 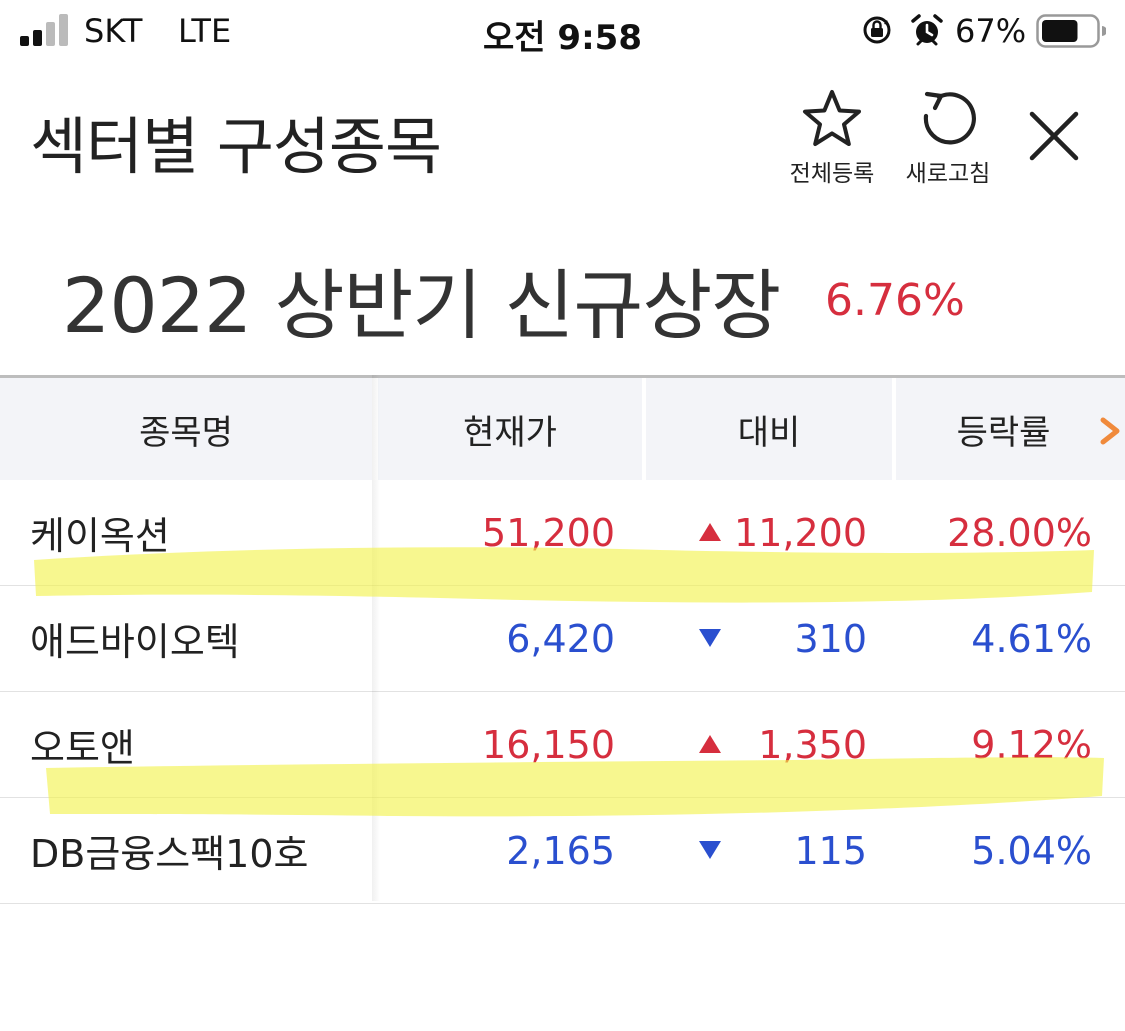 I want to click on table-row: 케이옥션 51,200 11,200 28.00%, so click(x=562, y=533).